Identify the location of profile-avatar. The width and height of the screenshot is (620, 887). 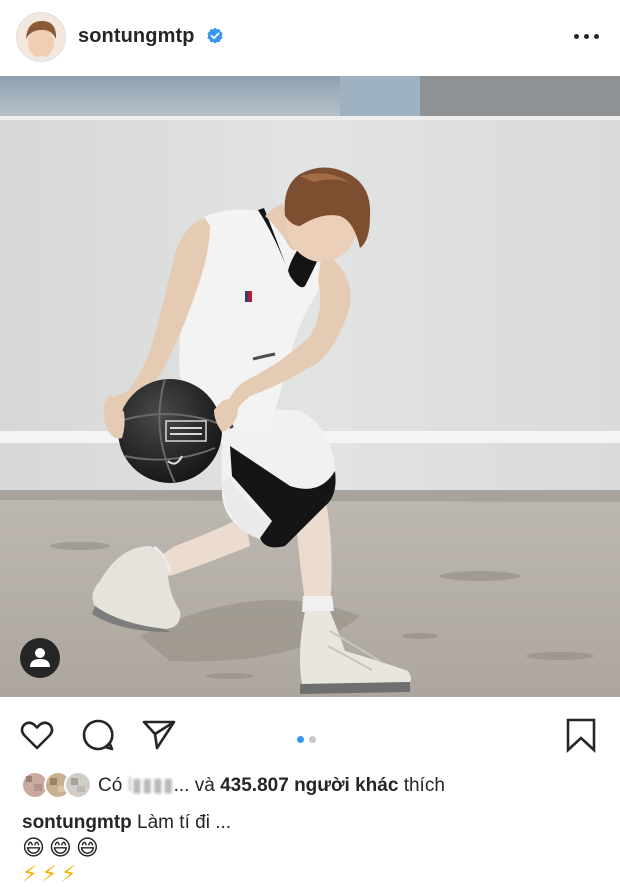
(41, 37).